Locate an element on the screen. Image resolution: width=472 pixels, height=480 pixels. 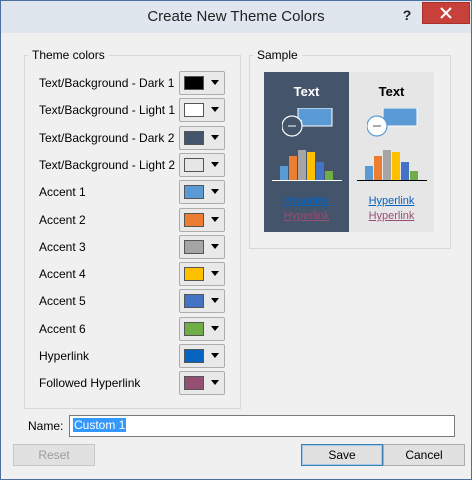
theme-color-label: Hyperlink is located at coordinates (64, 356).